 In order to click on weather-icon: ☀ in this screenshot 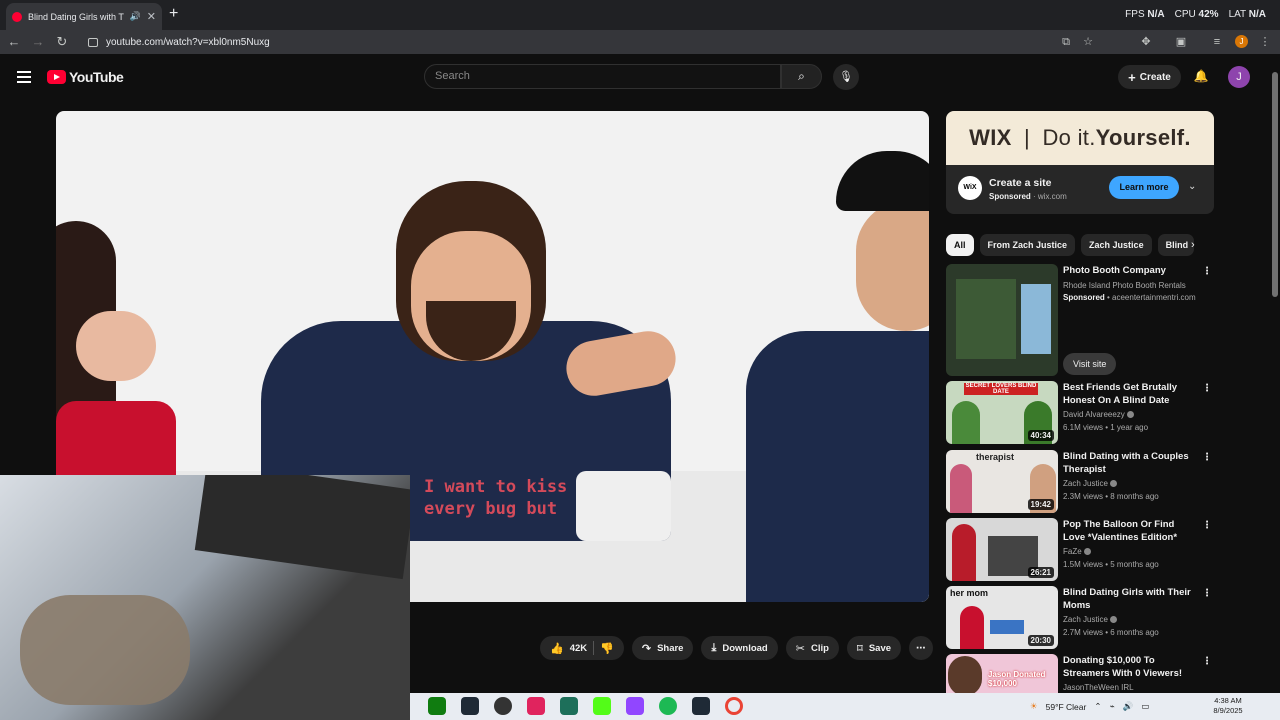, I will do `click(1034, 706)`.